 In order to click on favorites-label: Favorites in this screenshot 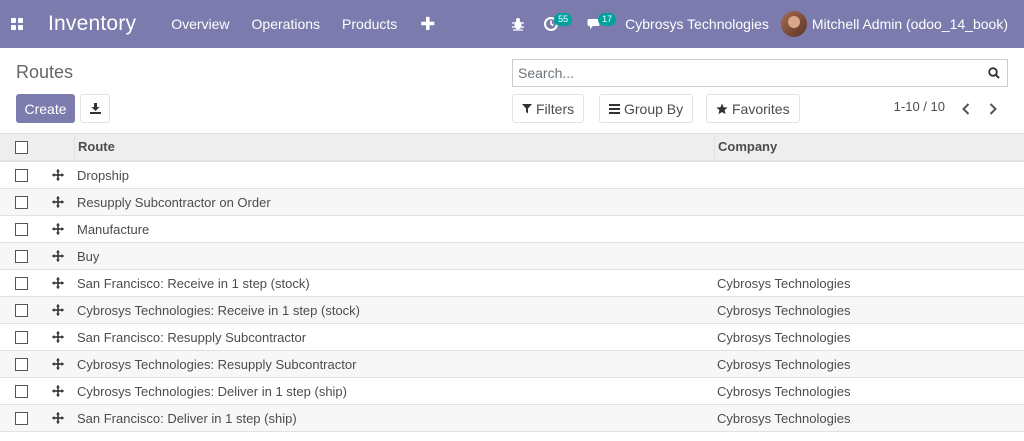, I will do `click(761, 108)`.